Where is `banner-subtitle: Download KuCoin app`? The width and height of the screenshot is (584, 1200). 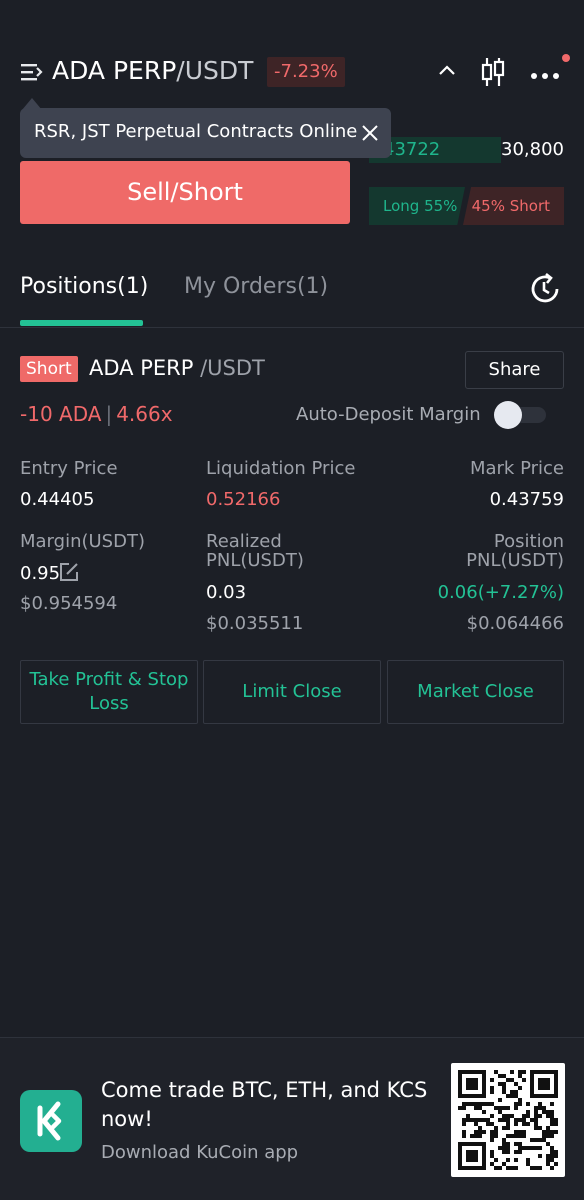
banner-subtitle: Download KuCoin app is located at coordinates (200, 1152).